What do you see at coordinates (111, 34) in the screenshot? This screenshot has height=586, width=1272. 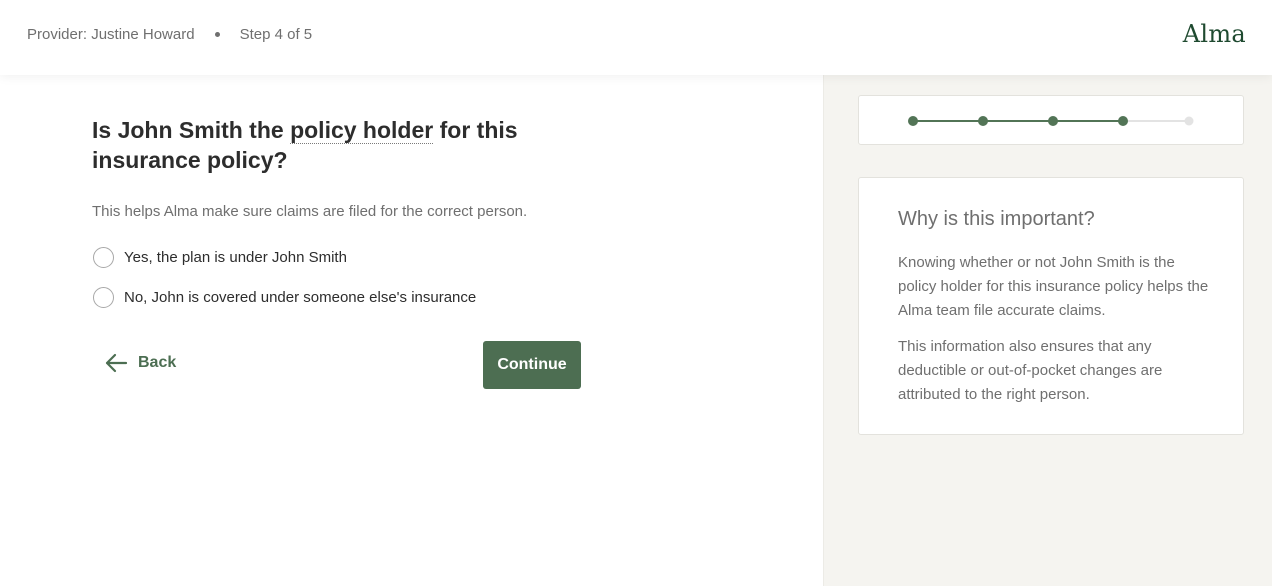 I see `provider-label: Provider: Justine Howard` at bounding box center [111, 34].